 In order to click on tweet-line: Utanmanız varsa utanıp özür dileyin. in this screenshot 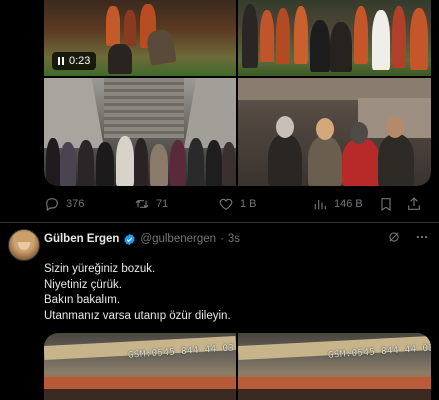, I will do `click(137, 315)`.